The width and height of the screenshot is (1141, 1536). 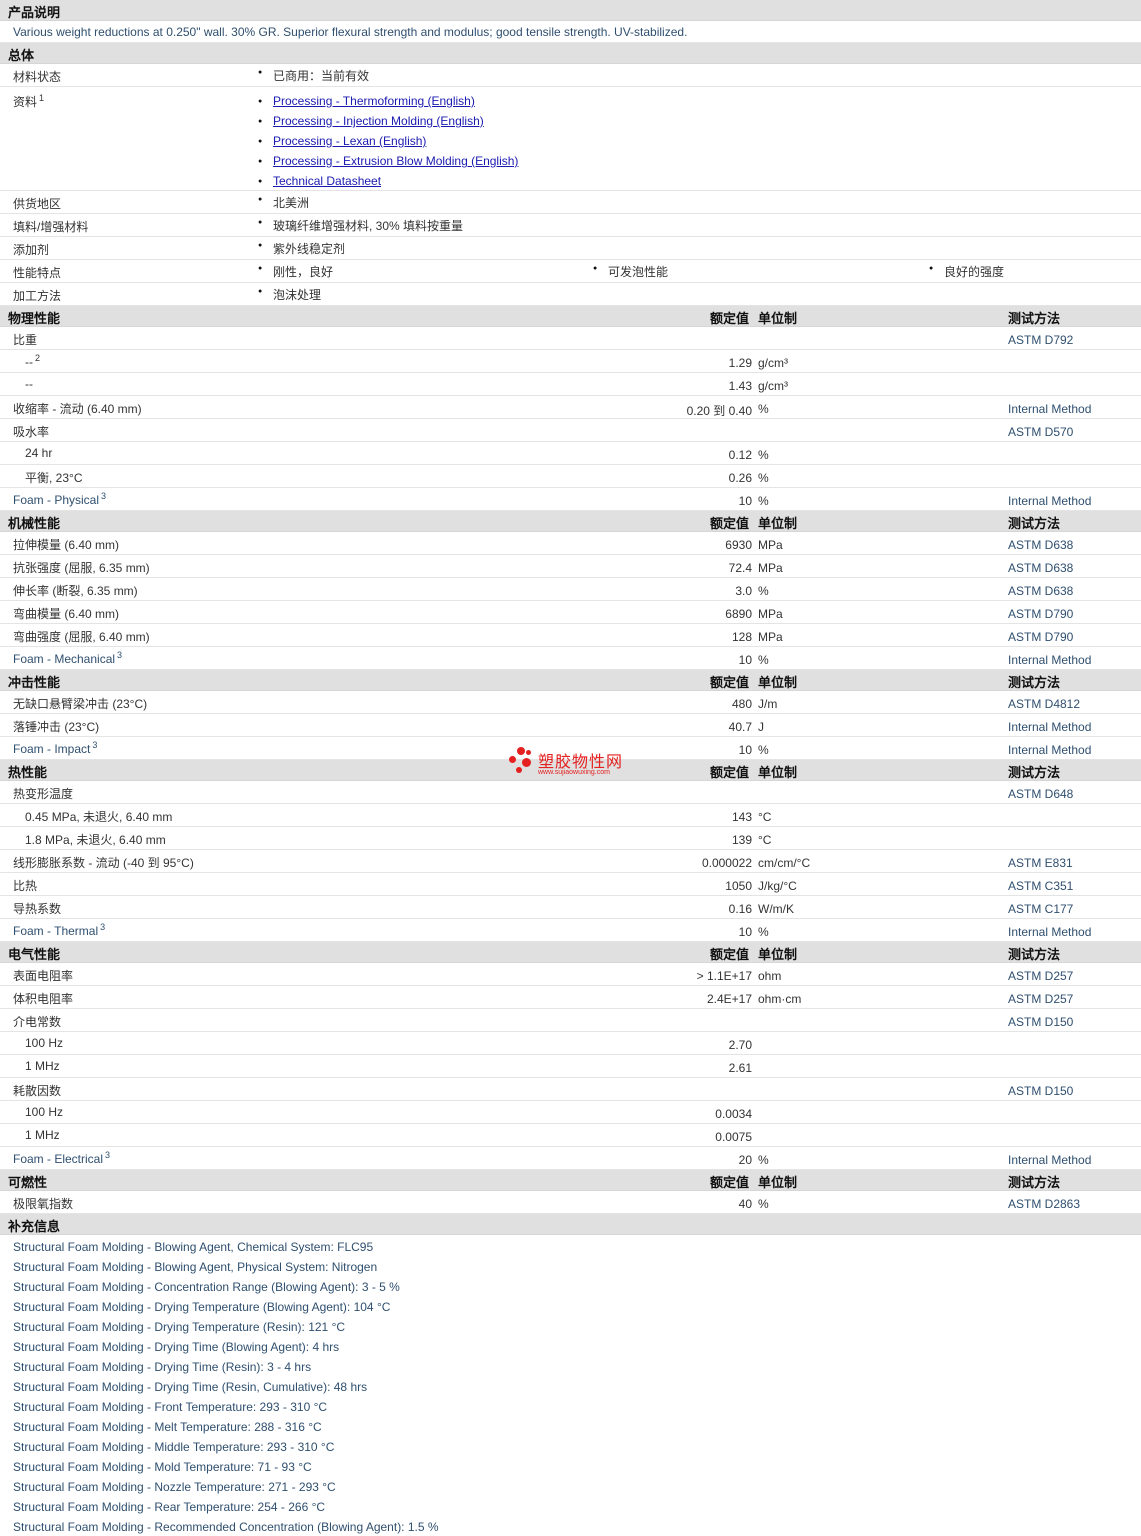 I want to click on property-label: 伸长率 (断裂, 6.35 mm), so click(x=75, y=590).